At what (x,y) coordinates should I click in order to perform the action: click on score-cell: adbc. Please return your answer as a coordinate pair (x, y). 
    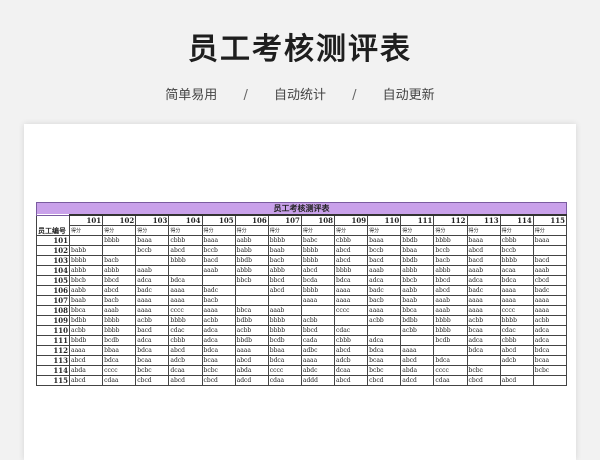
    Looking at the image, I should click on (318, 350).